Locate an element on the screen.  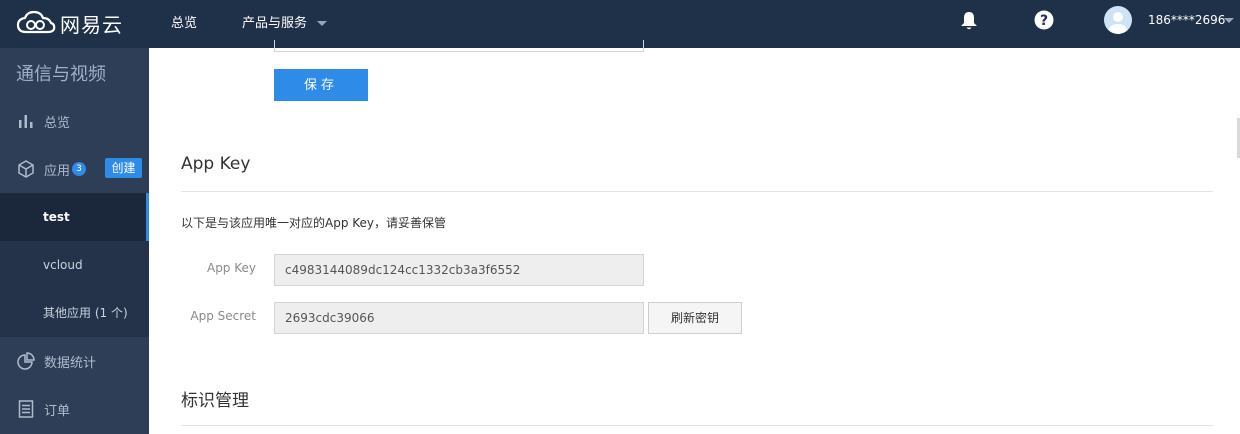
sidebar: 通信与视频 总览 应用 3 创建 test vcloud 其他应用 (1 个) is located at coordinates (74, 241).